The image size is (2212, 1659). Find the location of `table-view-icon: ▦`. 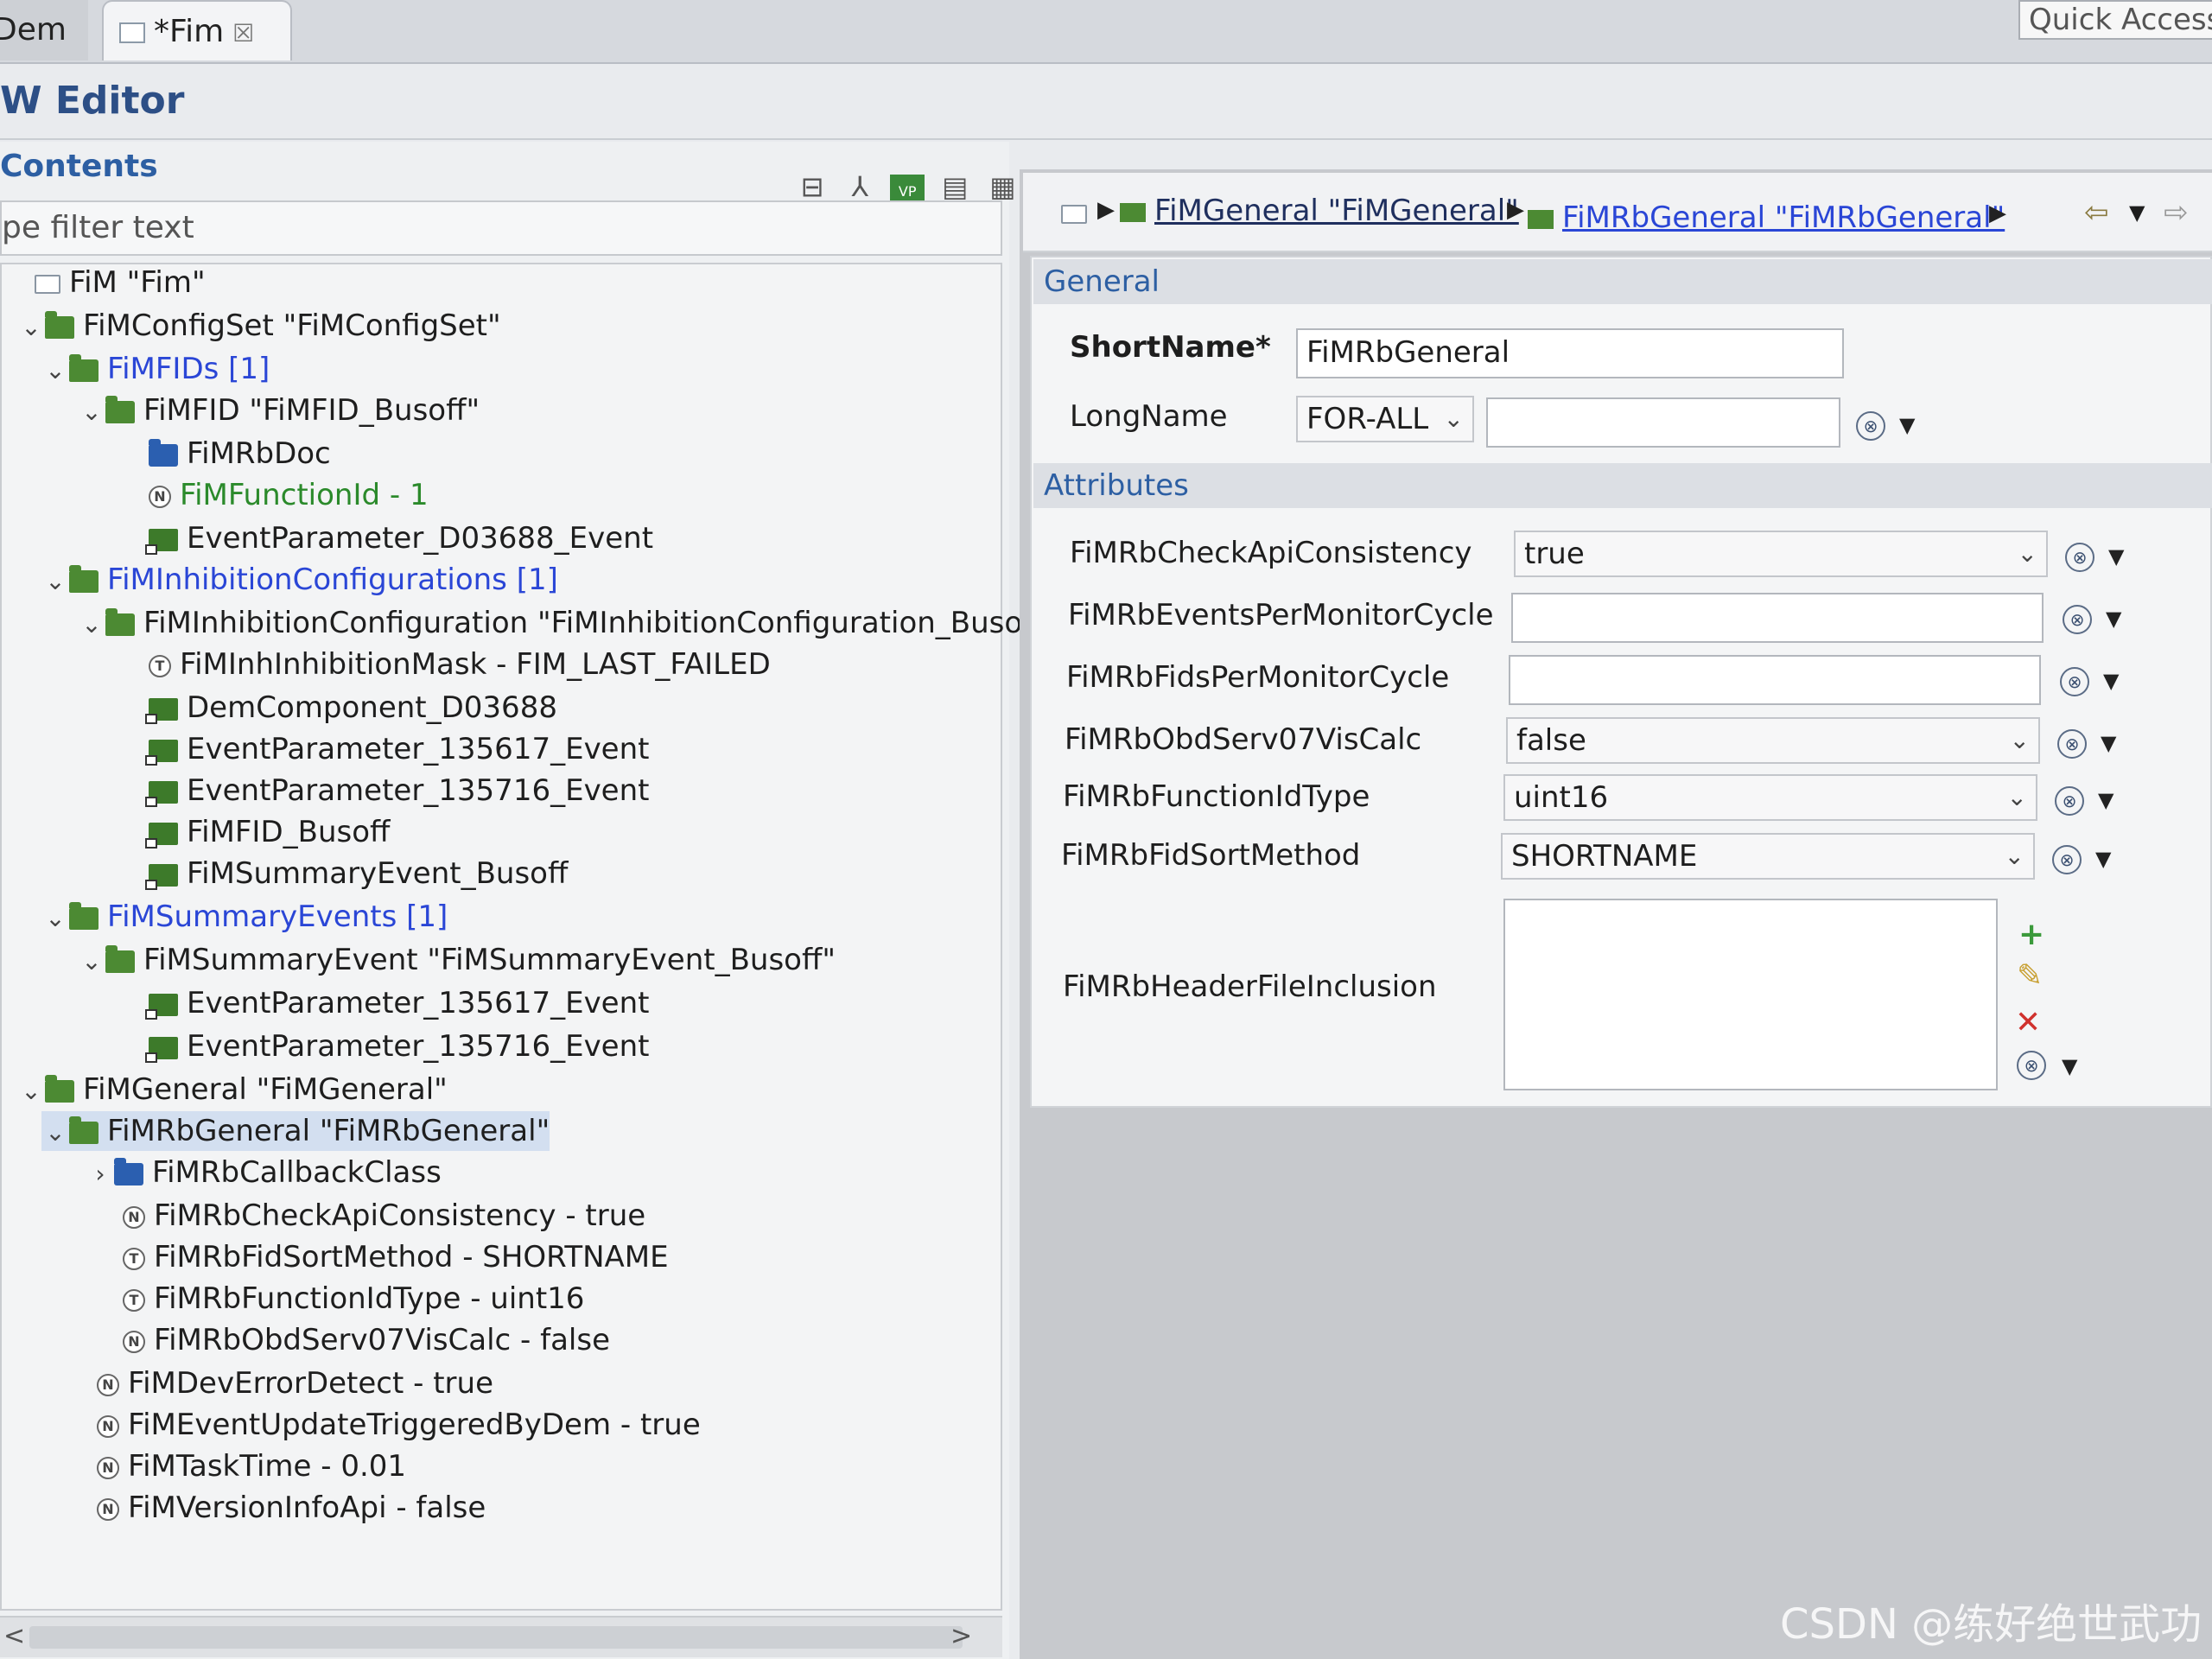

table-view-icon: ▦ is located at coordinates (1002, 186).